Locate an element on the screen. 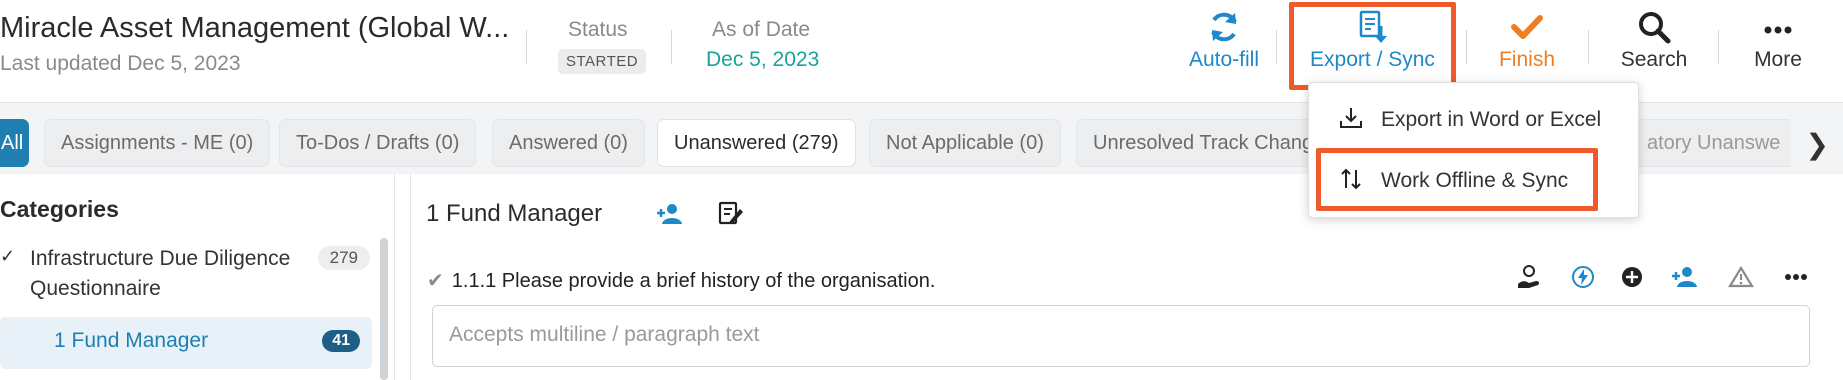  check-icon: ✔ is located at coordinates (435, 281).